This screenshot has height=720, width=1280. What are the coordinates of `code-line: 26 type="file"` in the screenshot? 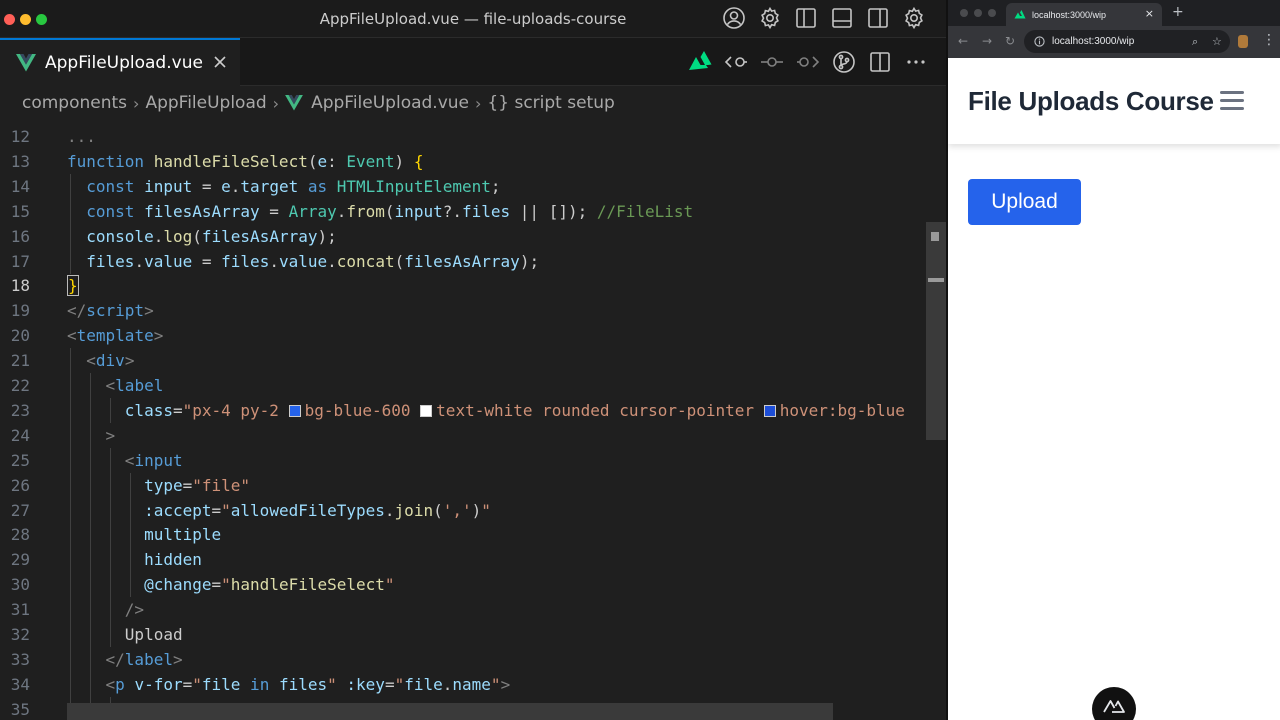 It's located at (473, 485).